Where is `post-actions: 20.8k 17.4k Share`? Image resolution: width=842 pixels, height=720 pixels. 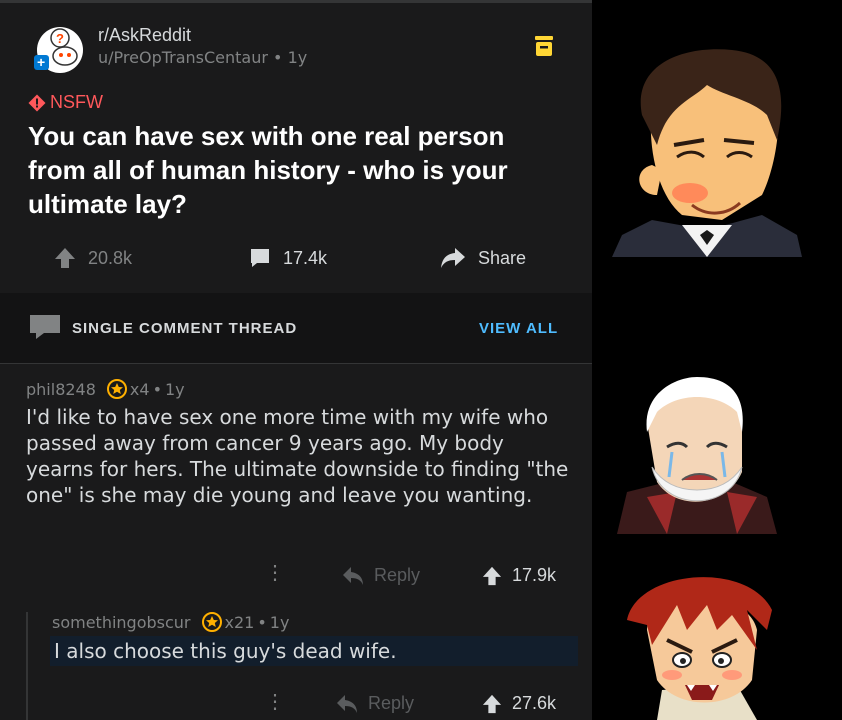
post-actions: 20.8k 17.4k Share is located at coordinates (296, 260).